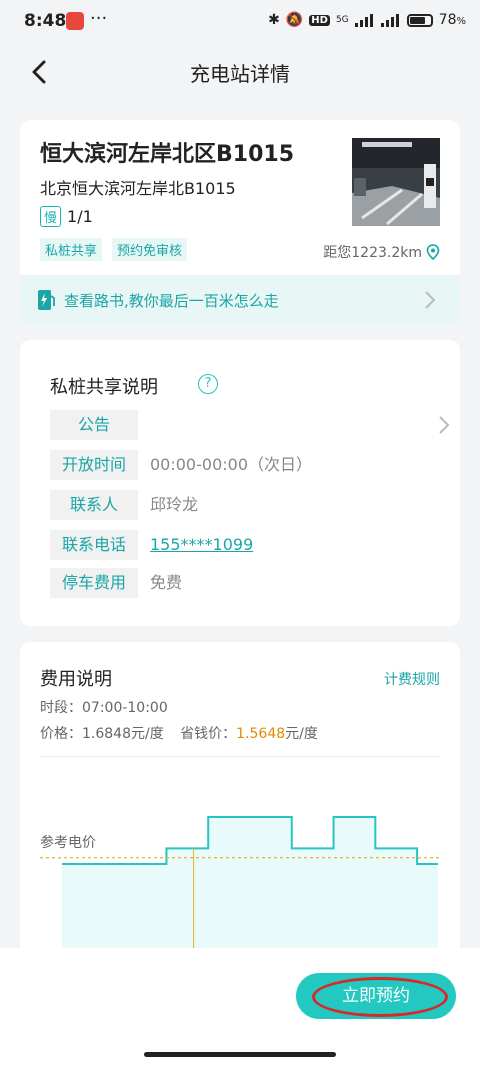 The width and height of the screenshot is (480, 1066). Describe the element at coordinates (171, 300) in the screenshot. I see `route-guide-text: 查看路书,教你最后一百米怎么走` at that location.